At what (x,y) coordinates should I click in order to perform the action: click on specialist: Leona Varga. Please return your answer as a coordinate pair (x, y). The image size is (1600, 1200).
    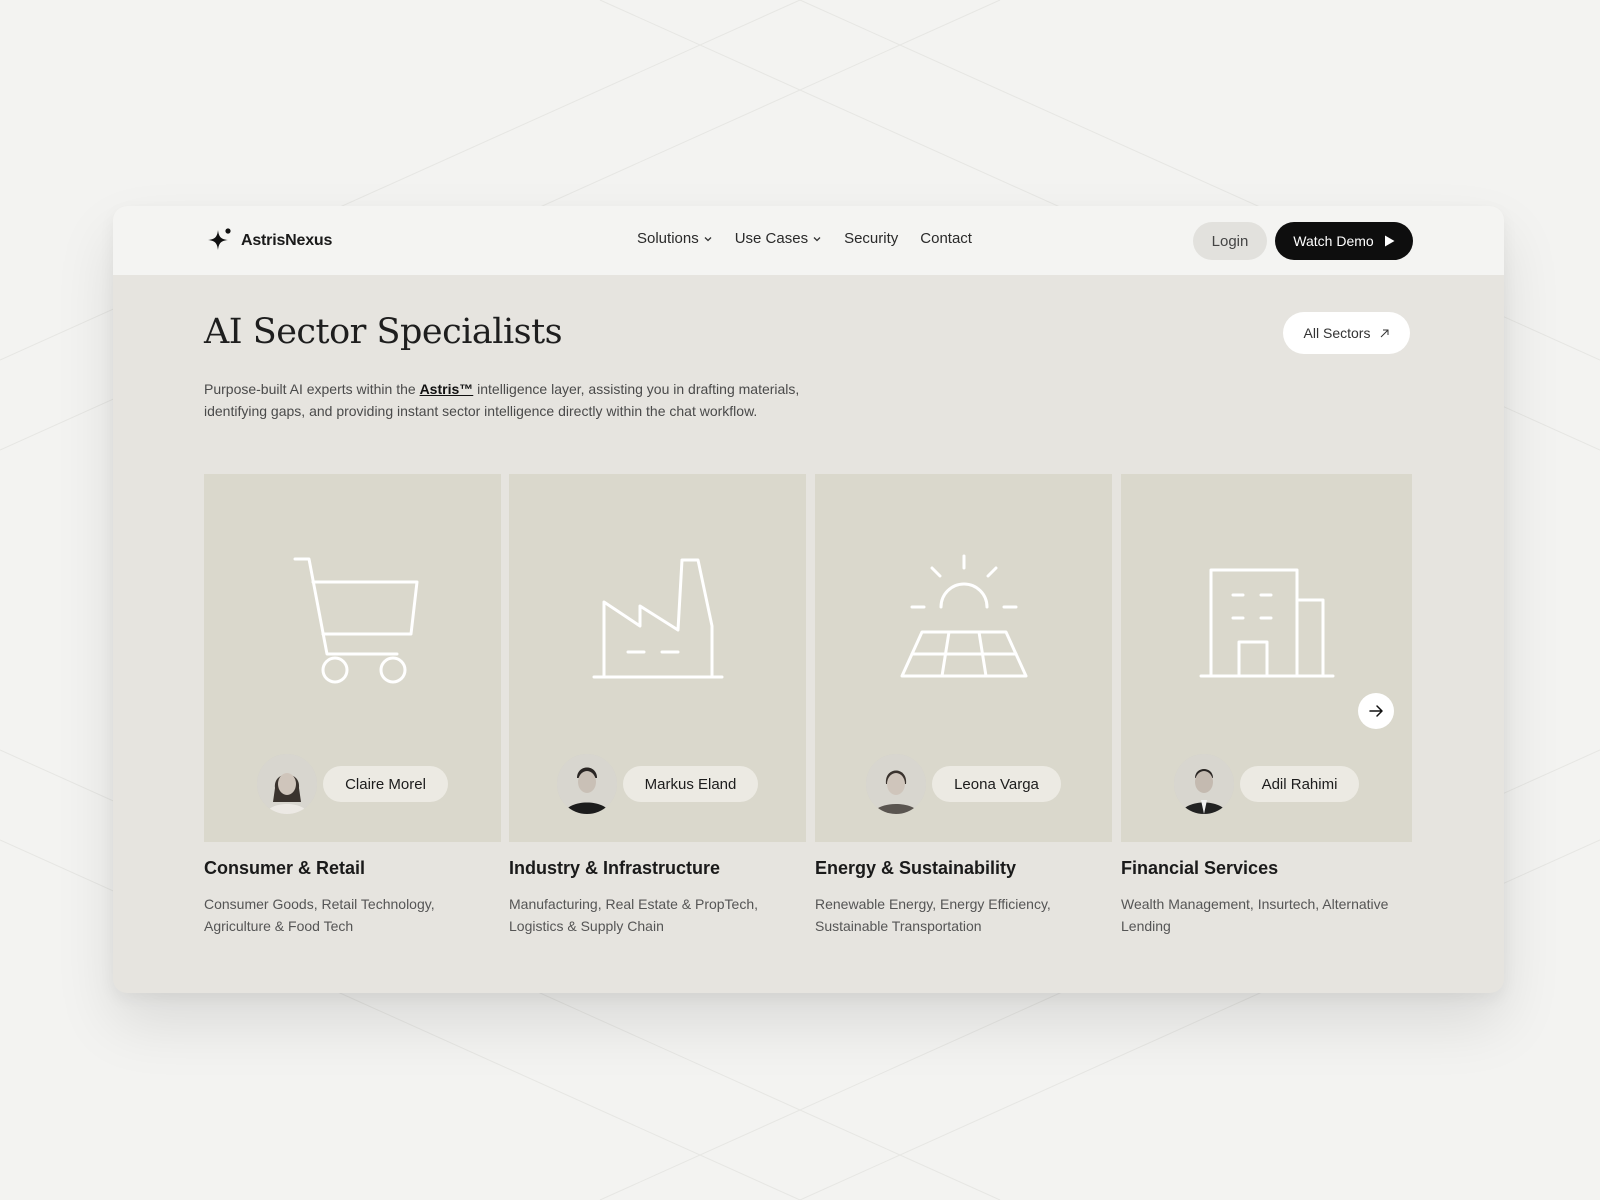
    Looking at the image, I should click on (963, 784).